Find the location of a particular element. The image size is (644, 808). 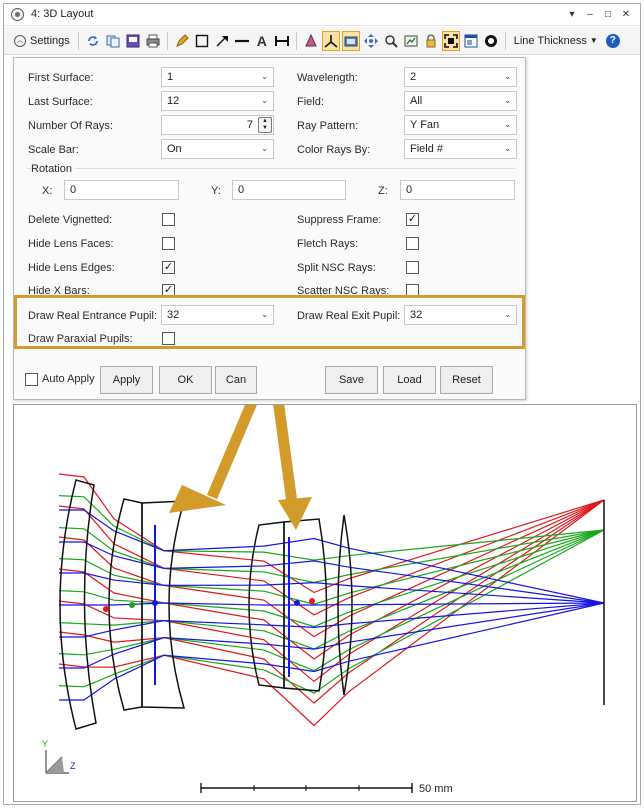

camera-view-icon is located at coordinates (350, 40).